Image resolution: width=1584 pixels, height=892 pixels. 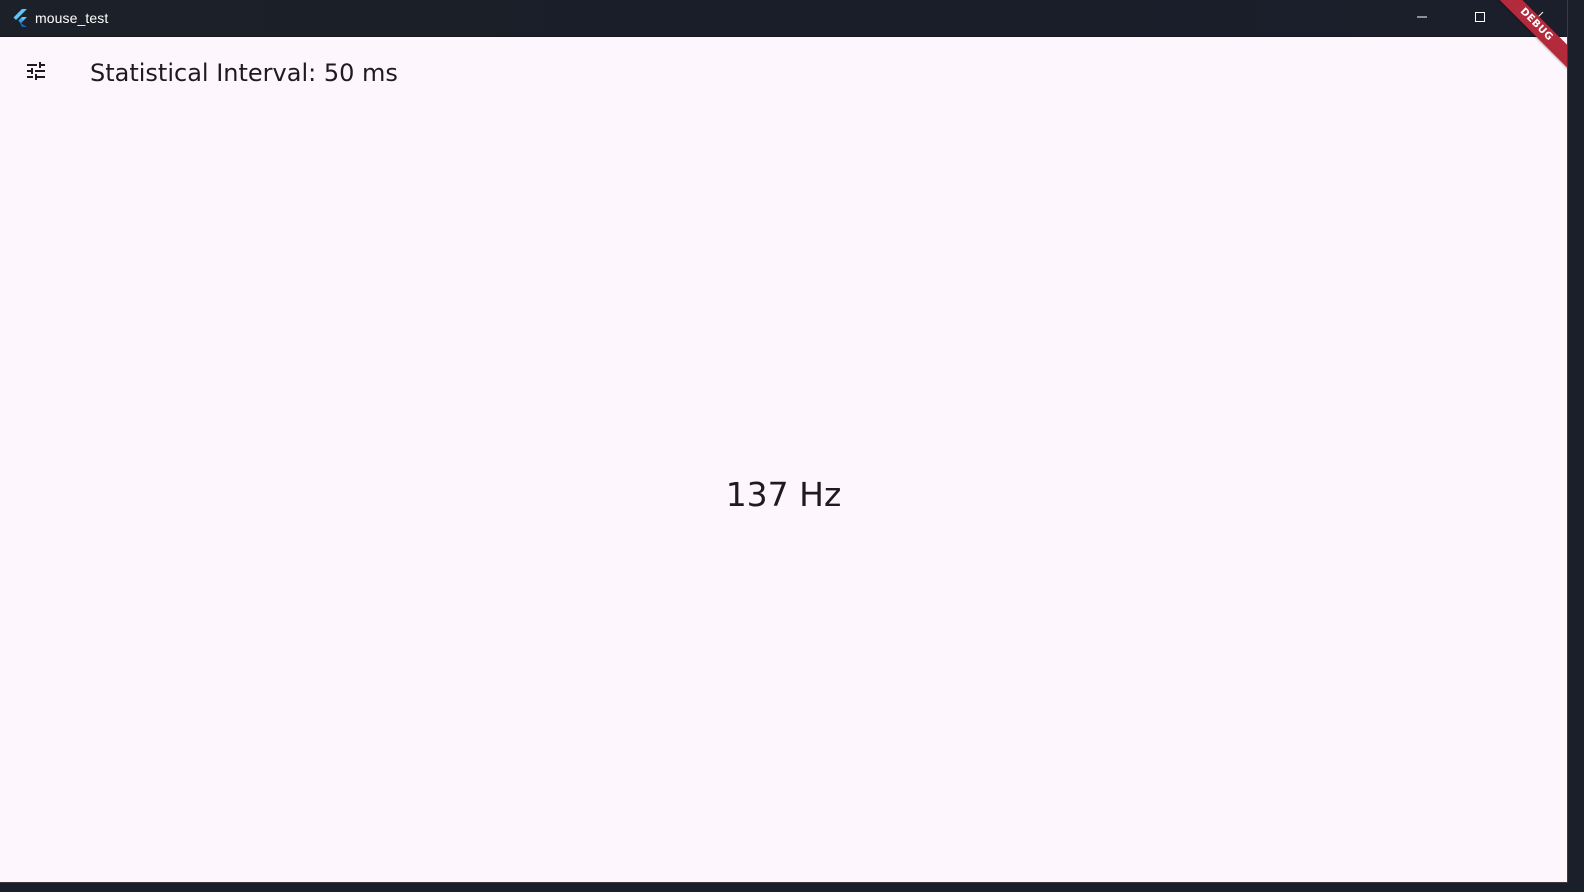 I want to click on settings-button, so click(x=36, y=73).